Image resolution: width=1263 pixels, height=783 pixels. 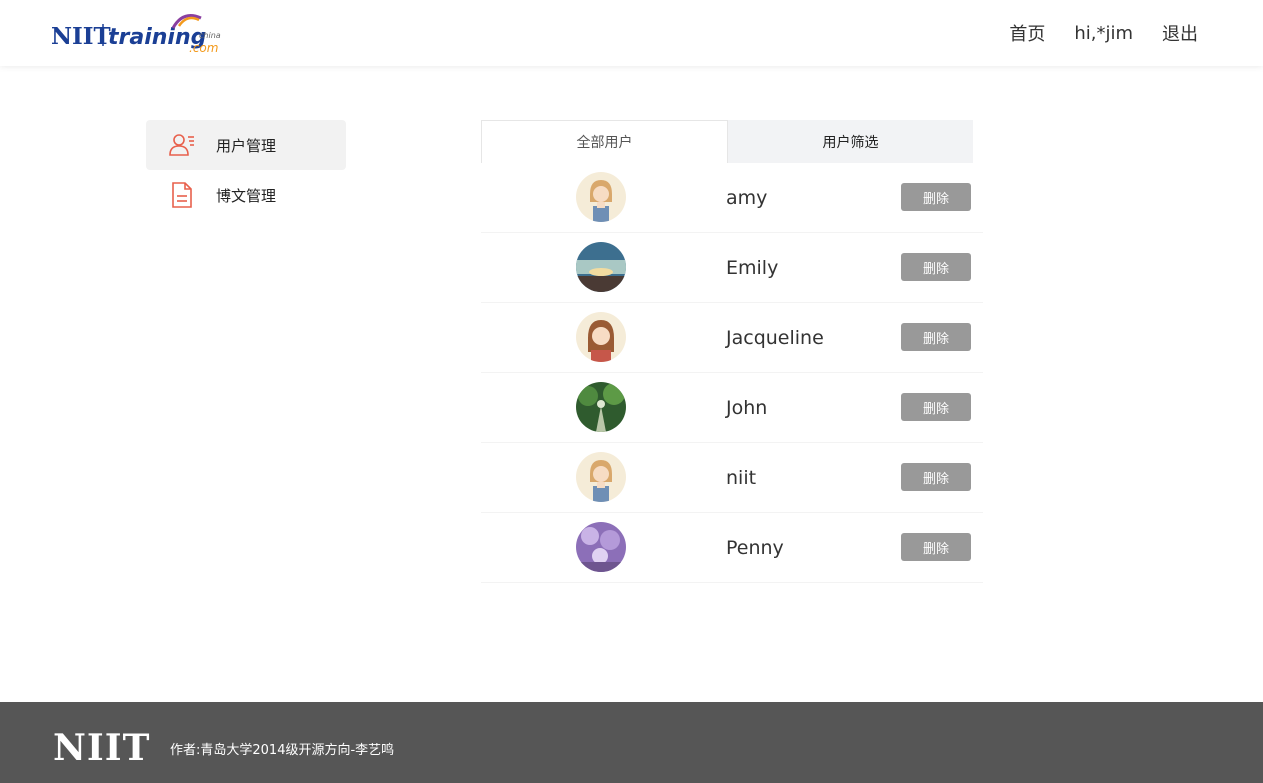 I want to click on table-row: niit 删除, so click(x=732, y=478).